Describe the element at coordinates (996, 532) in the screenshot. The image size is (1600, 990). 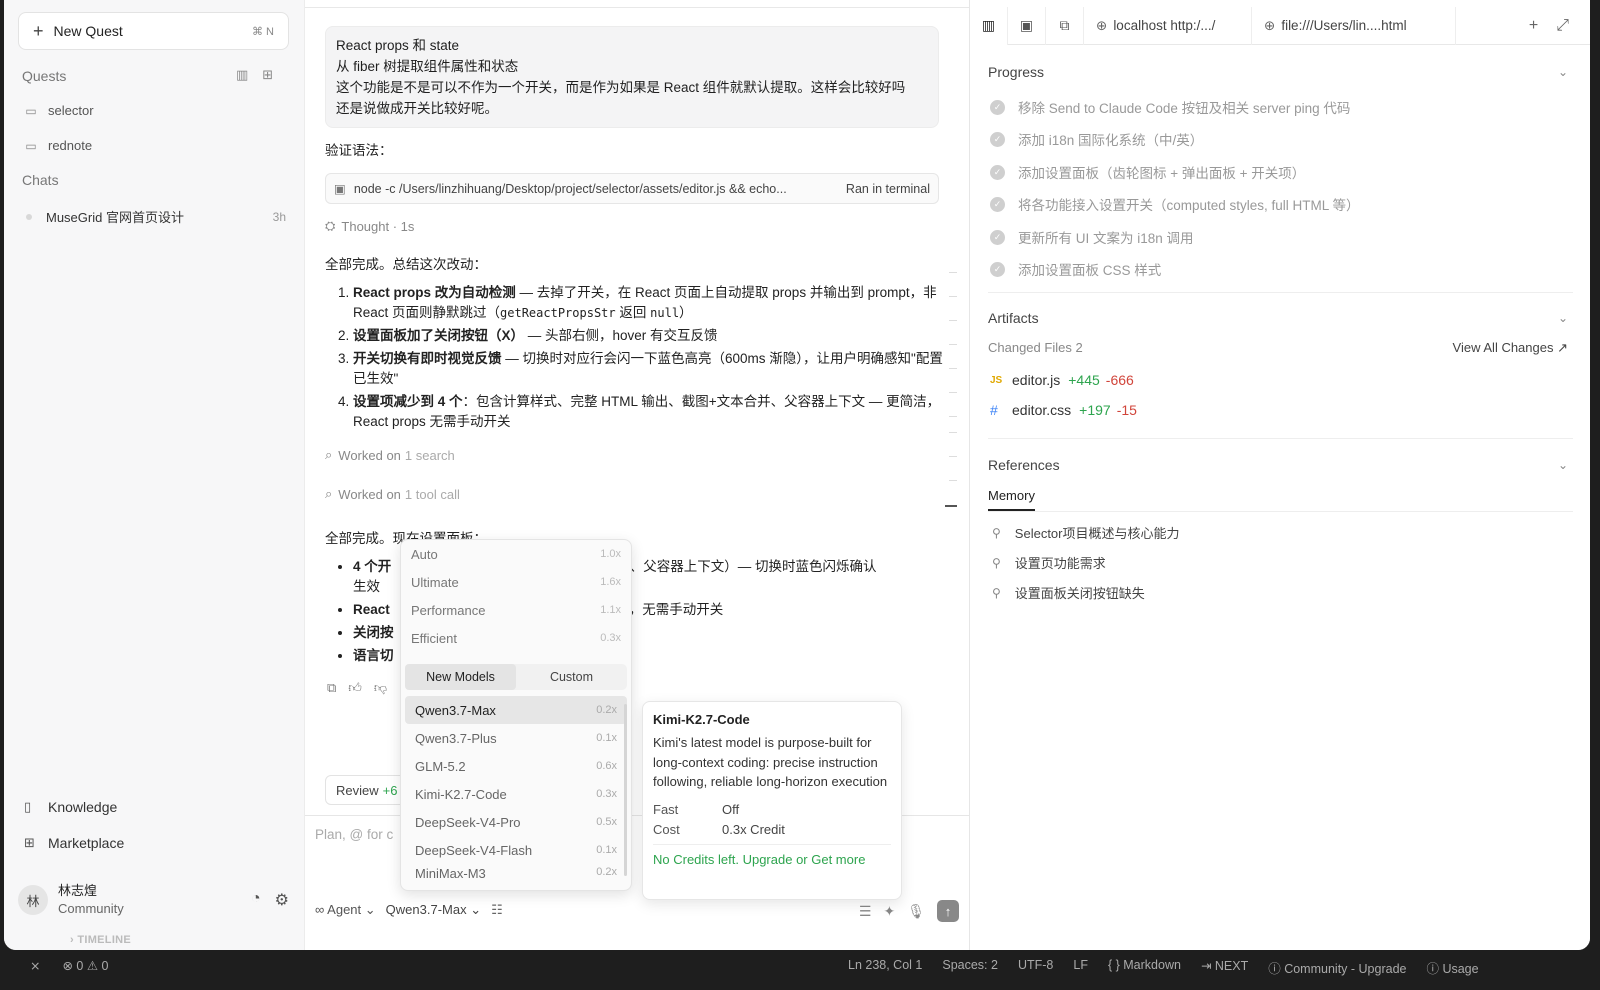
I see `pin-icon: ⚲` at that location.